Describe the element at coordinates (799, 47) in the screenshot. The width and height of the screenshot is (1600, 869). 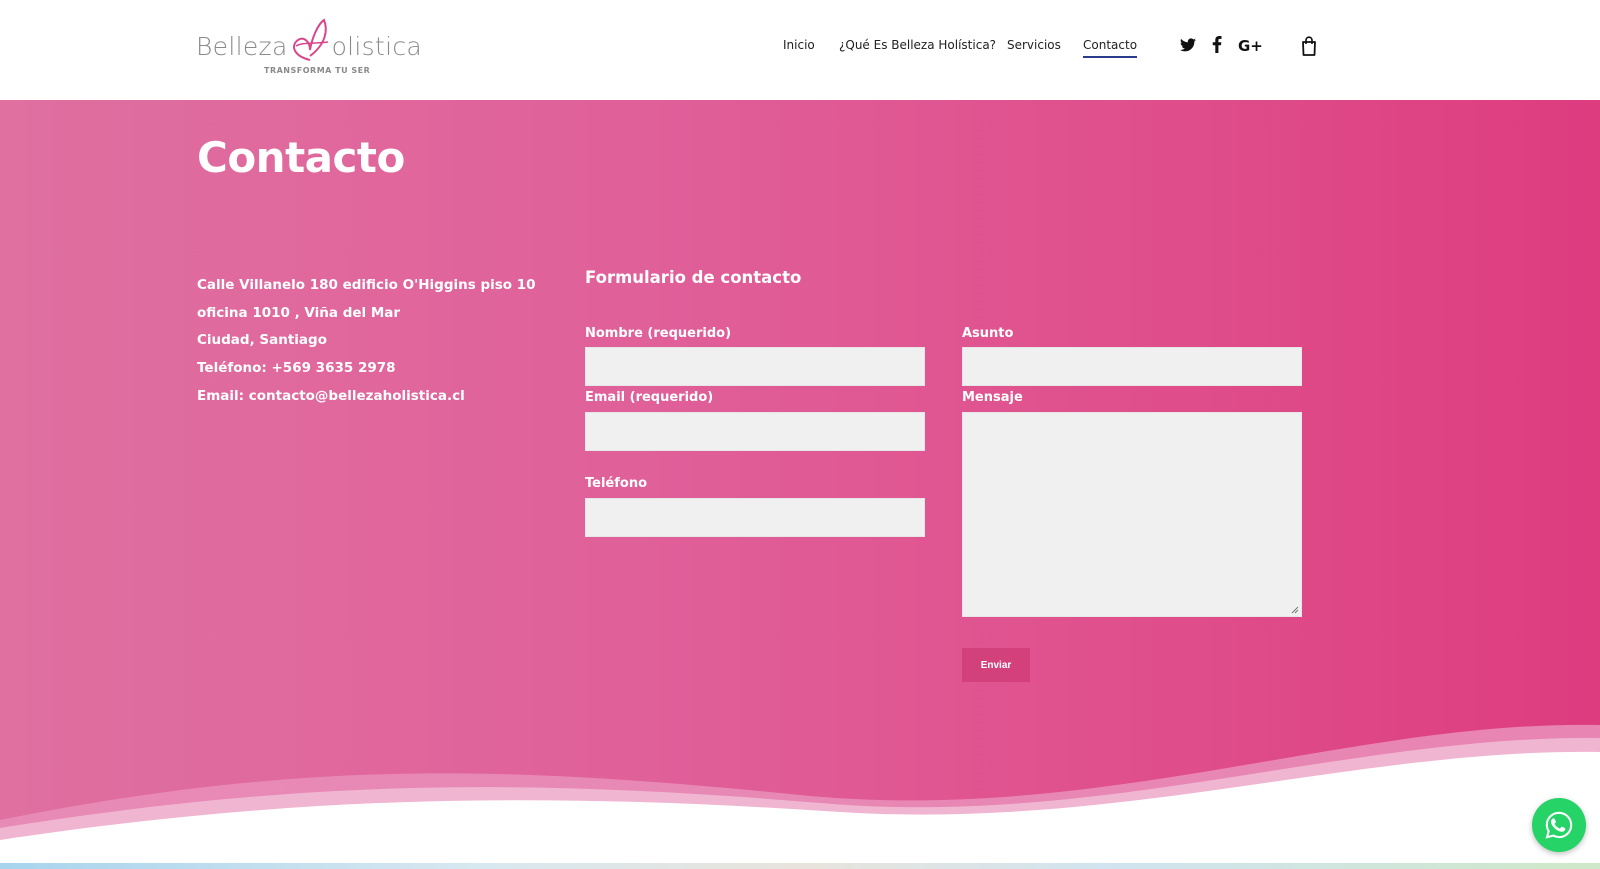
I see `nav-item-inicio: Inicio` at that location.